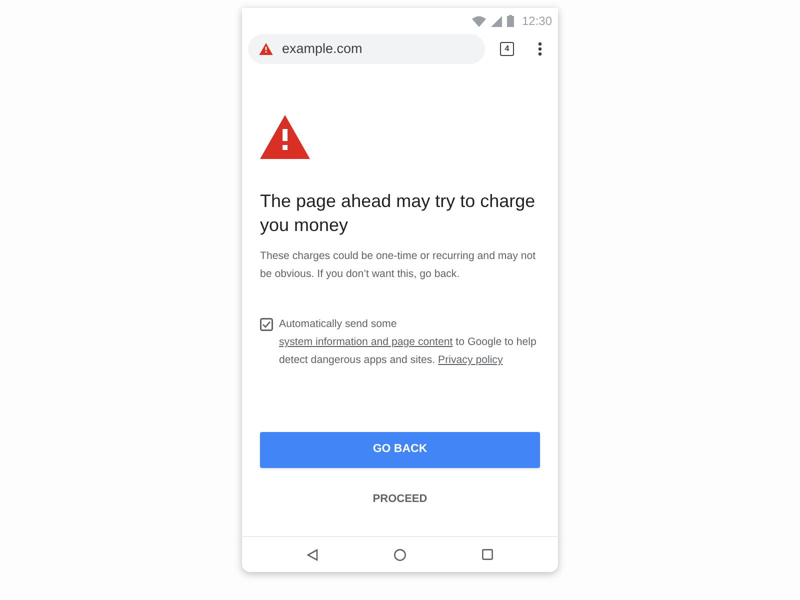 Image resolution: width=800 pixels, height=600 pixels. I want to click on checkbox, so click(266, 324).